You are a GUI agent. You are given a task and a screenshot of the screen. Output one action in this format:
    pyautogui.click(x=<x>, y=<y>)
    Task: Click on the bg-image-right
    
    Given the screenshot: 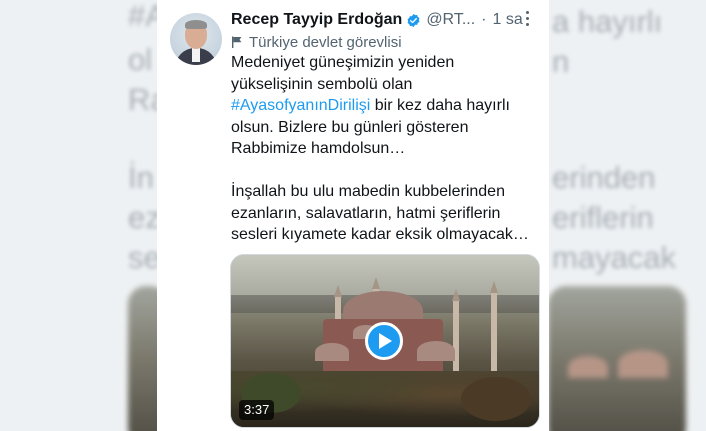 What is the action you would take?
    pyautogui.click(x=617, y=358)
    